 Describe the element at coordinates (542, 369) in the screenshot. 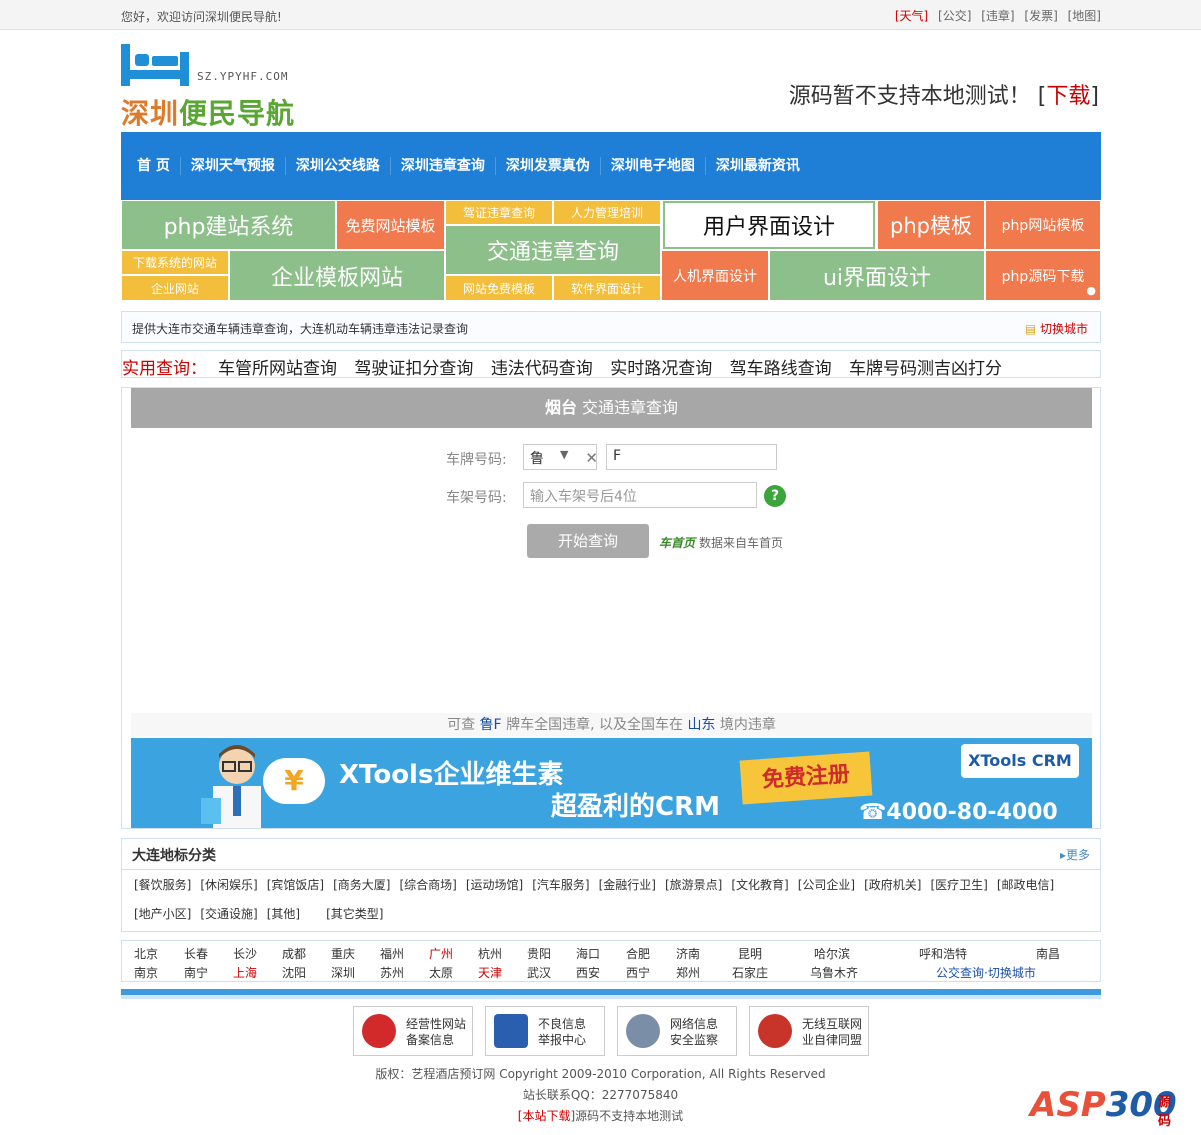

I see `quick-link-codes: 违法代码查询` at that location.